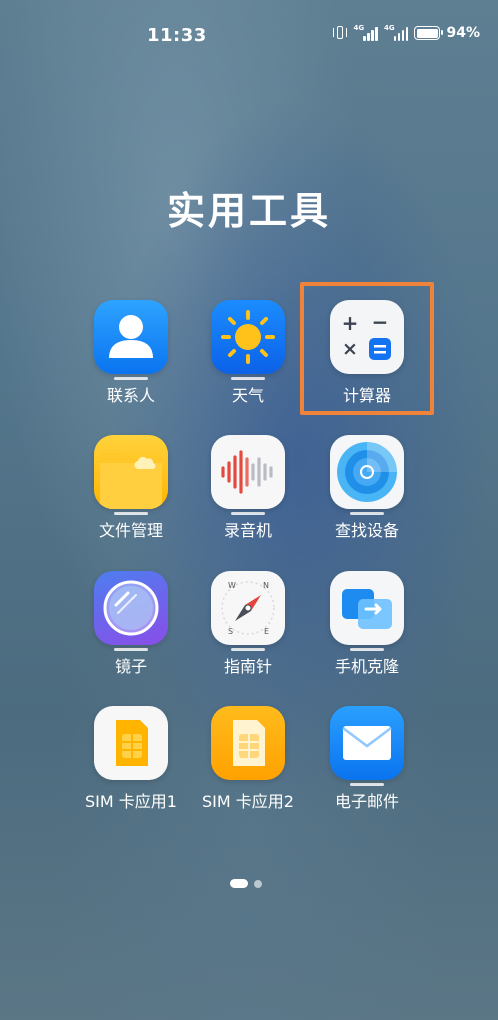 This screenshot has width=498, height=1020. I want to click on network-type-label-2: 4G, so click(389, 28).